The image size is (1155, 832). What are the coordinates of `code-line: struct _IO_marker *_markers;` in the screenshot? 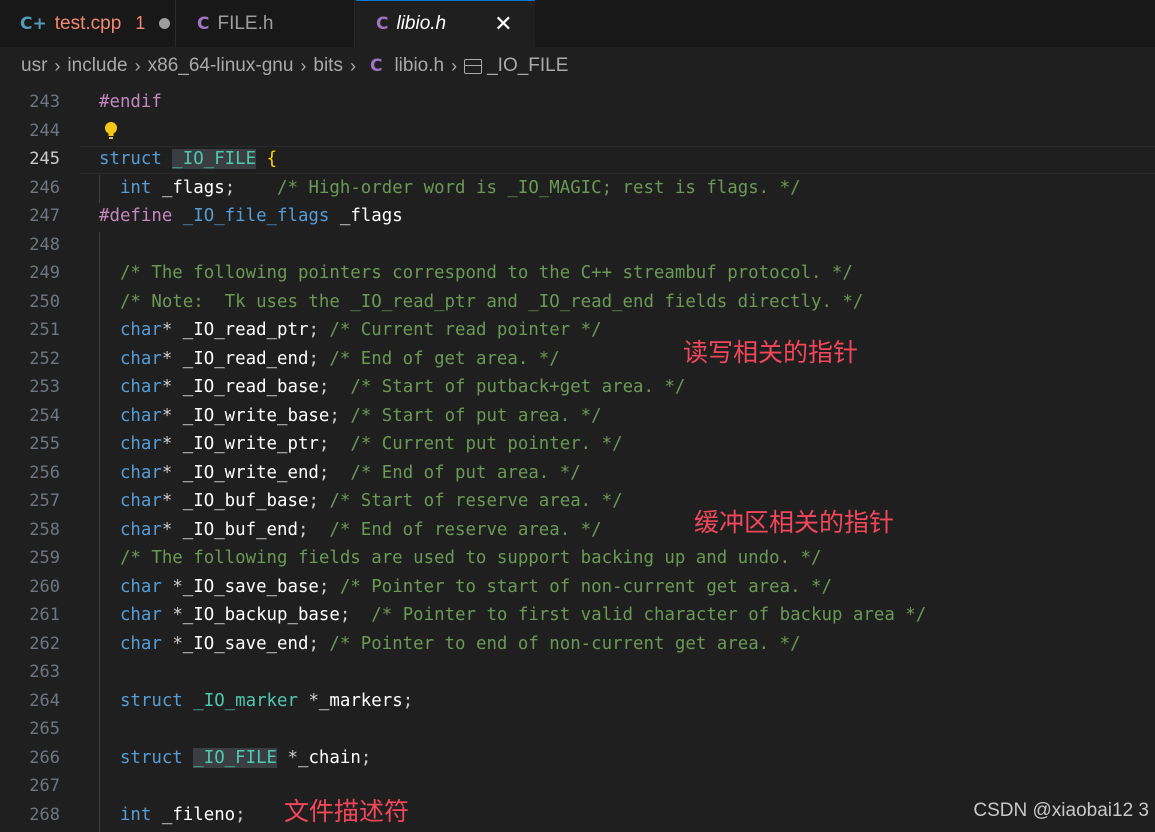 It's located at (256, 701).